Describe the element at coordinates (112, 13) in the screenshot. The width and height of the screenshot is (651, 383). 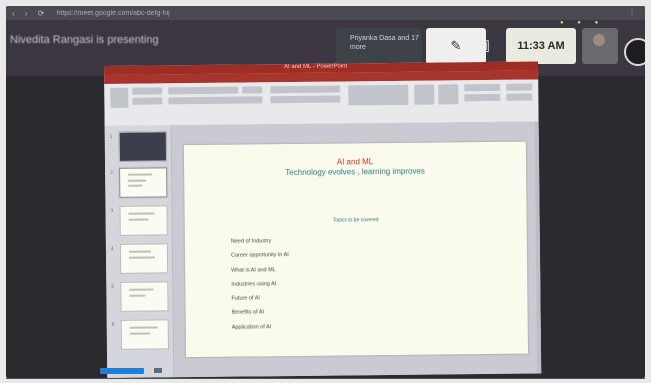
I see `browser-url: https://meet.google.com/abc-defg-hij` at that location.